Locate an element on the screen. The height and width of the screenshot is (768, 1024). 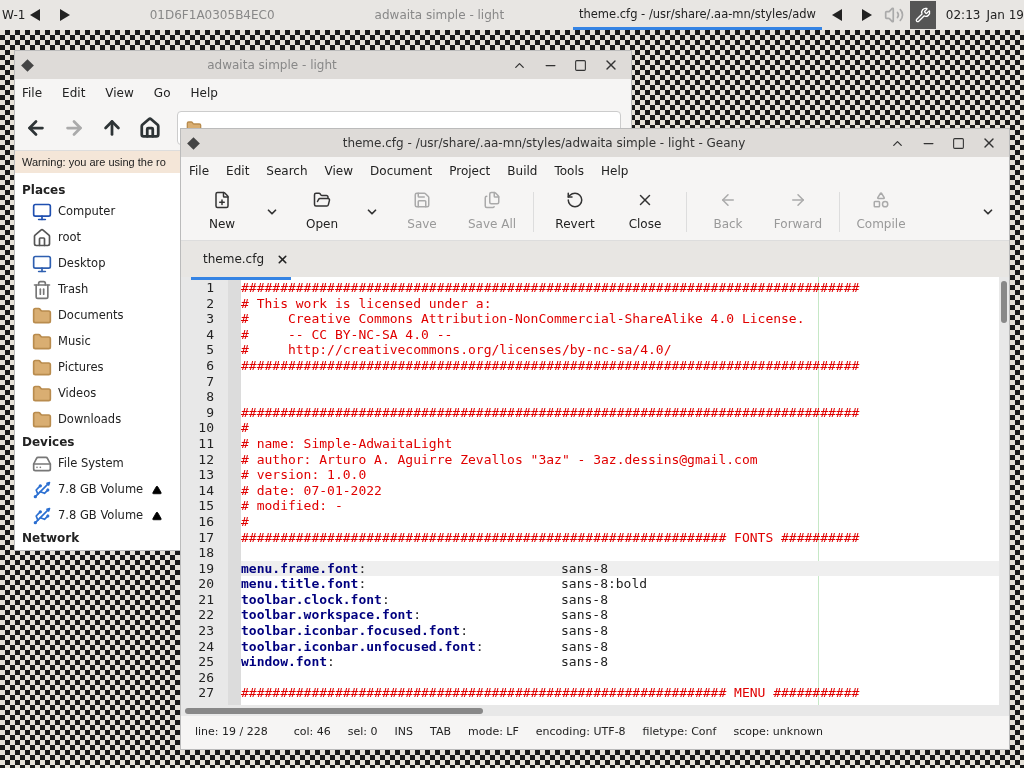
usb-drive-icon is located at coordinates (42, 516).